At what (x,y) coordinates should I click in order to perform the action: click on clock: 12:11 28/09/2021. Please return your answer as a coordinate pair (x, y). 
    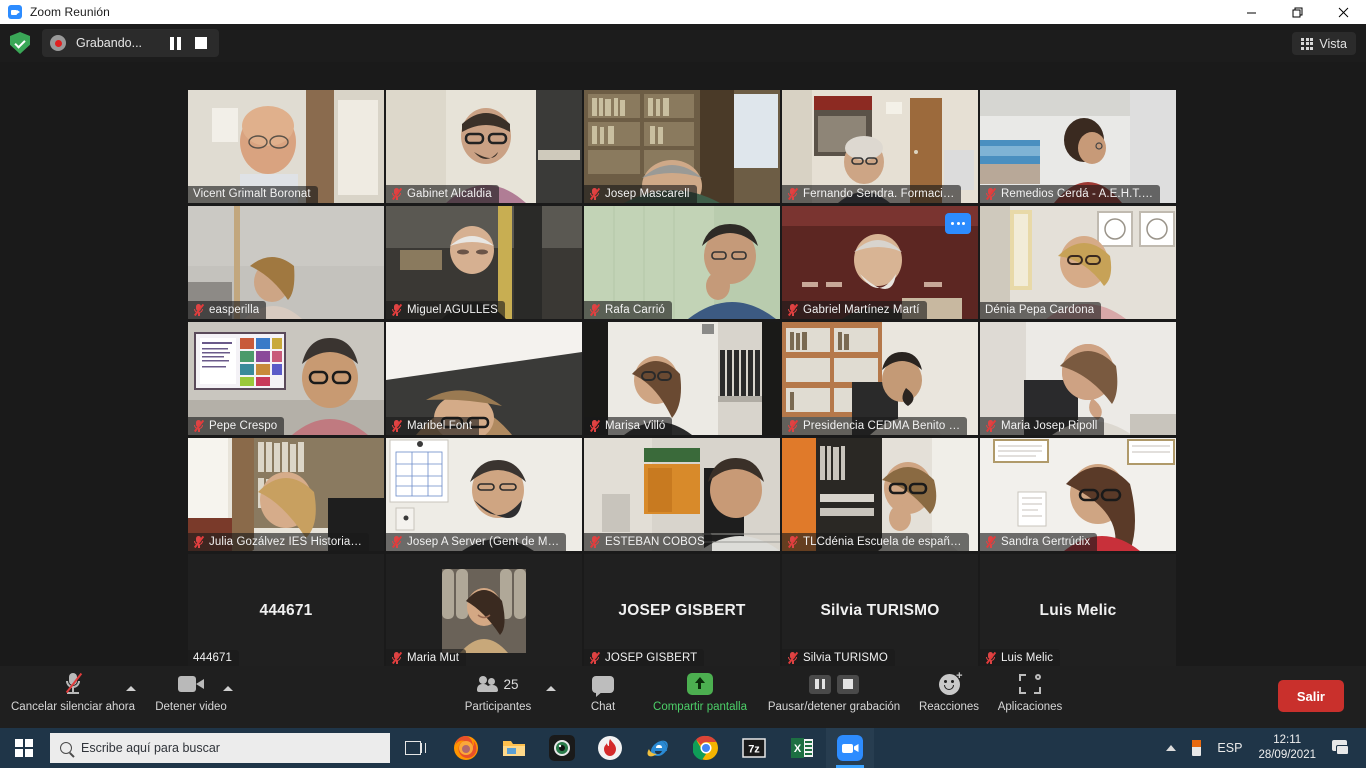
    Looking at the image, I should click on (1287, 748).